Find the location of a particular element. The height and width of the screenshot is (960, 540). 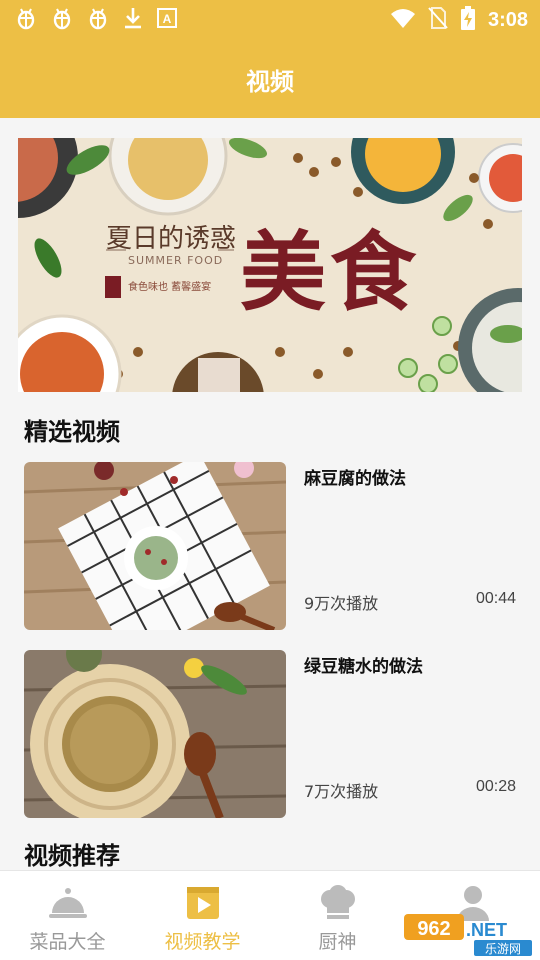

svg-text: 962 is located at coordinates (433, 929).